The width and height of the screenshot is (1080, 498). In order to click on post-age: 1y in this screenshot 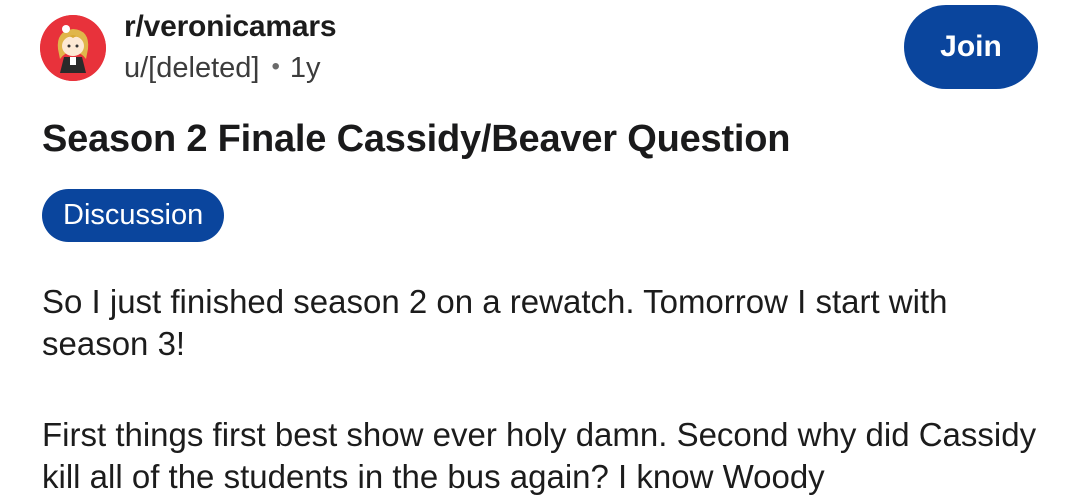, I will do `click(305, 68)`.